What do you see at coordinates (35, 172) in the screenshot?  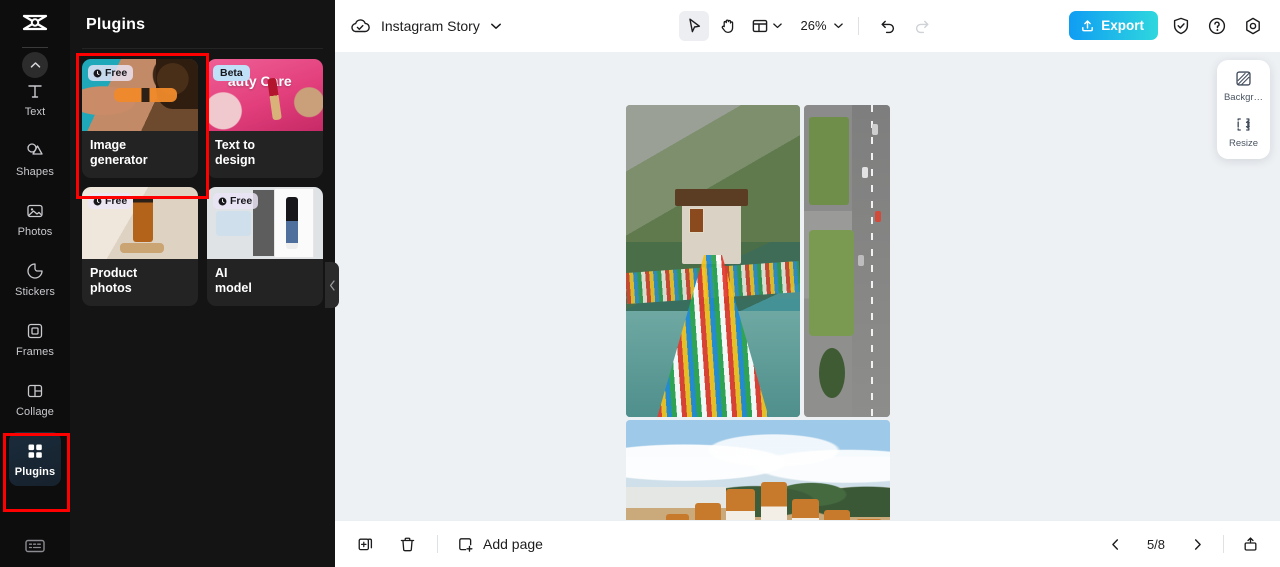 I see `sidebar-item-label: Shapes` at bounding box center [35, 172].